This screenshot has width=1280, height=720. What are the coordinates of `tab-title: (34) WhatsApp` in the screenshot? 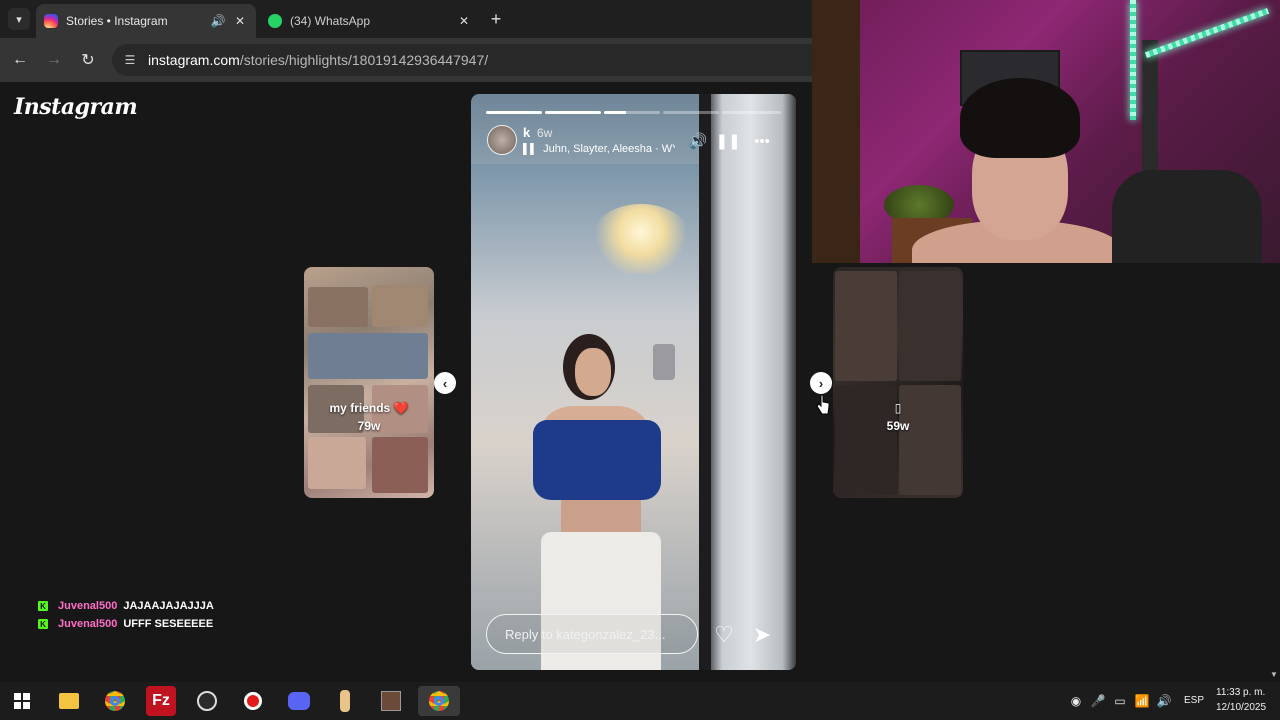 It's located at (330, 21).